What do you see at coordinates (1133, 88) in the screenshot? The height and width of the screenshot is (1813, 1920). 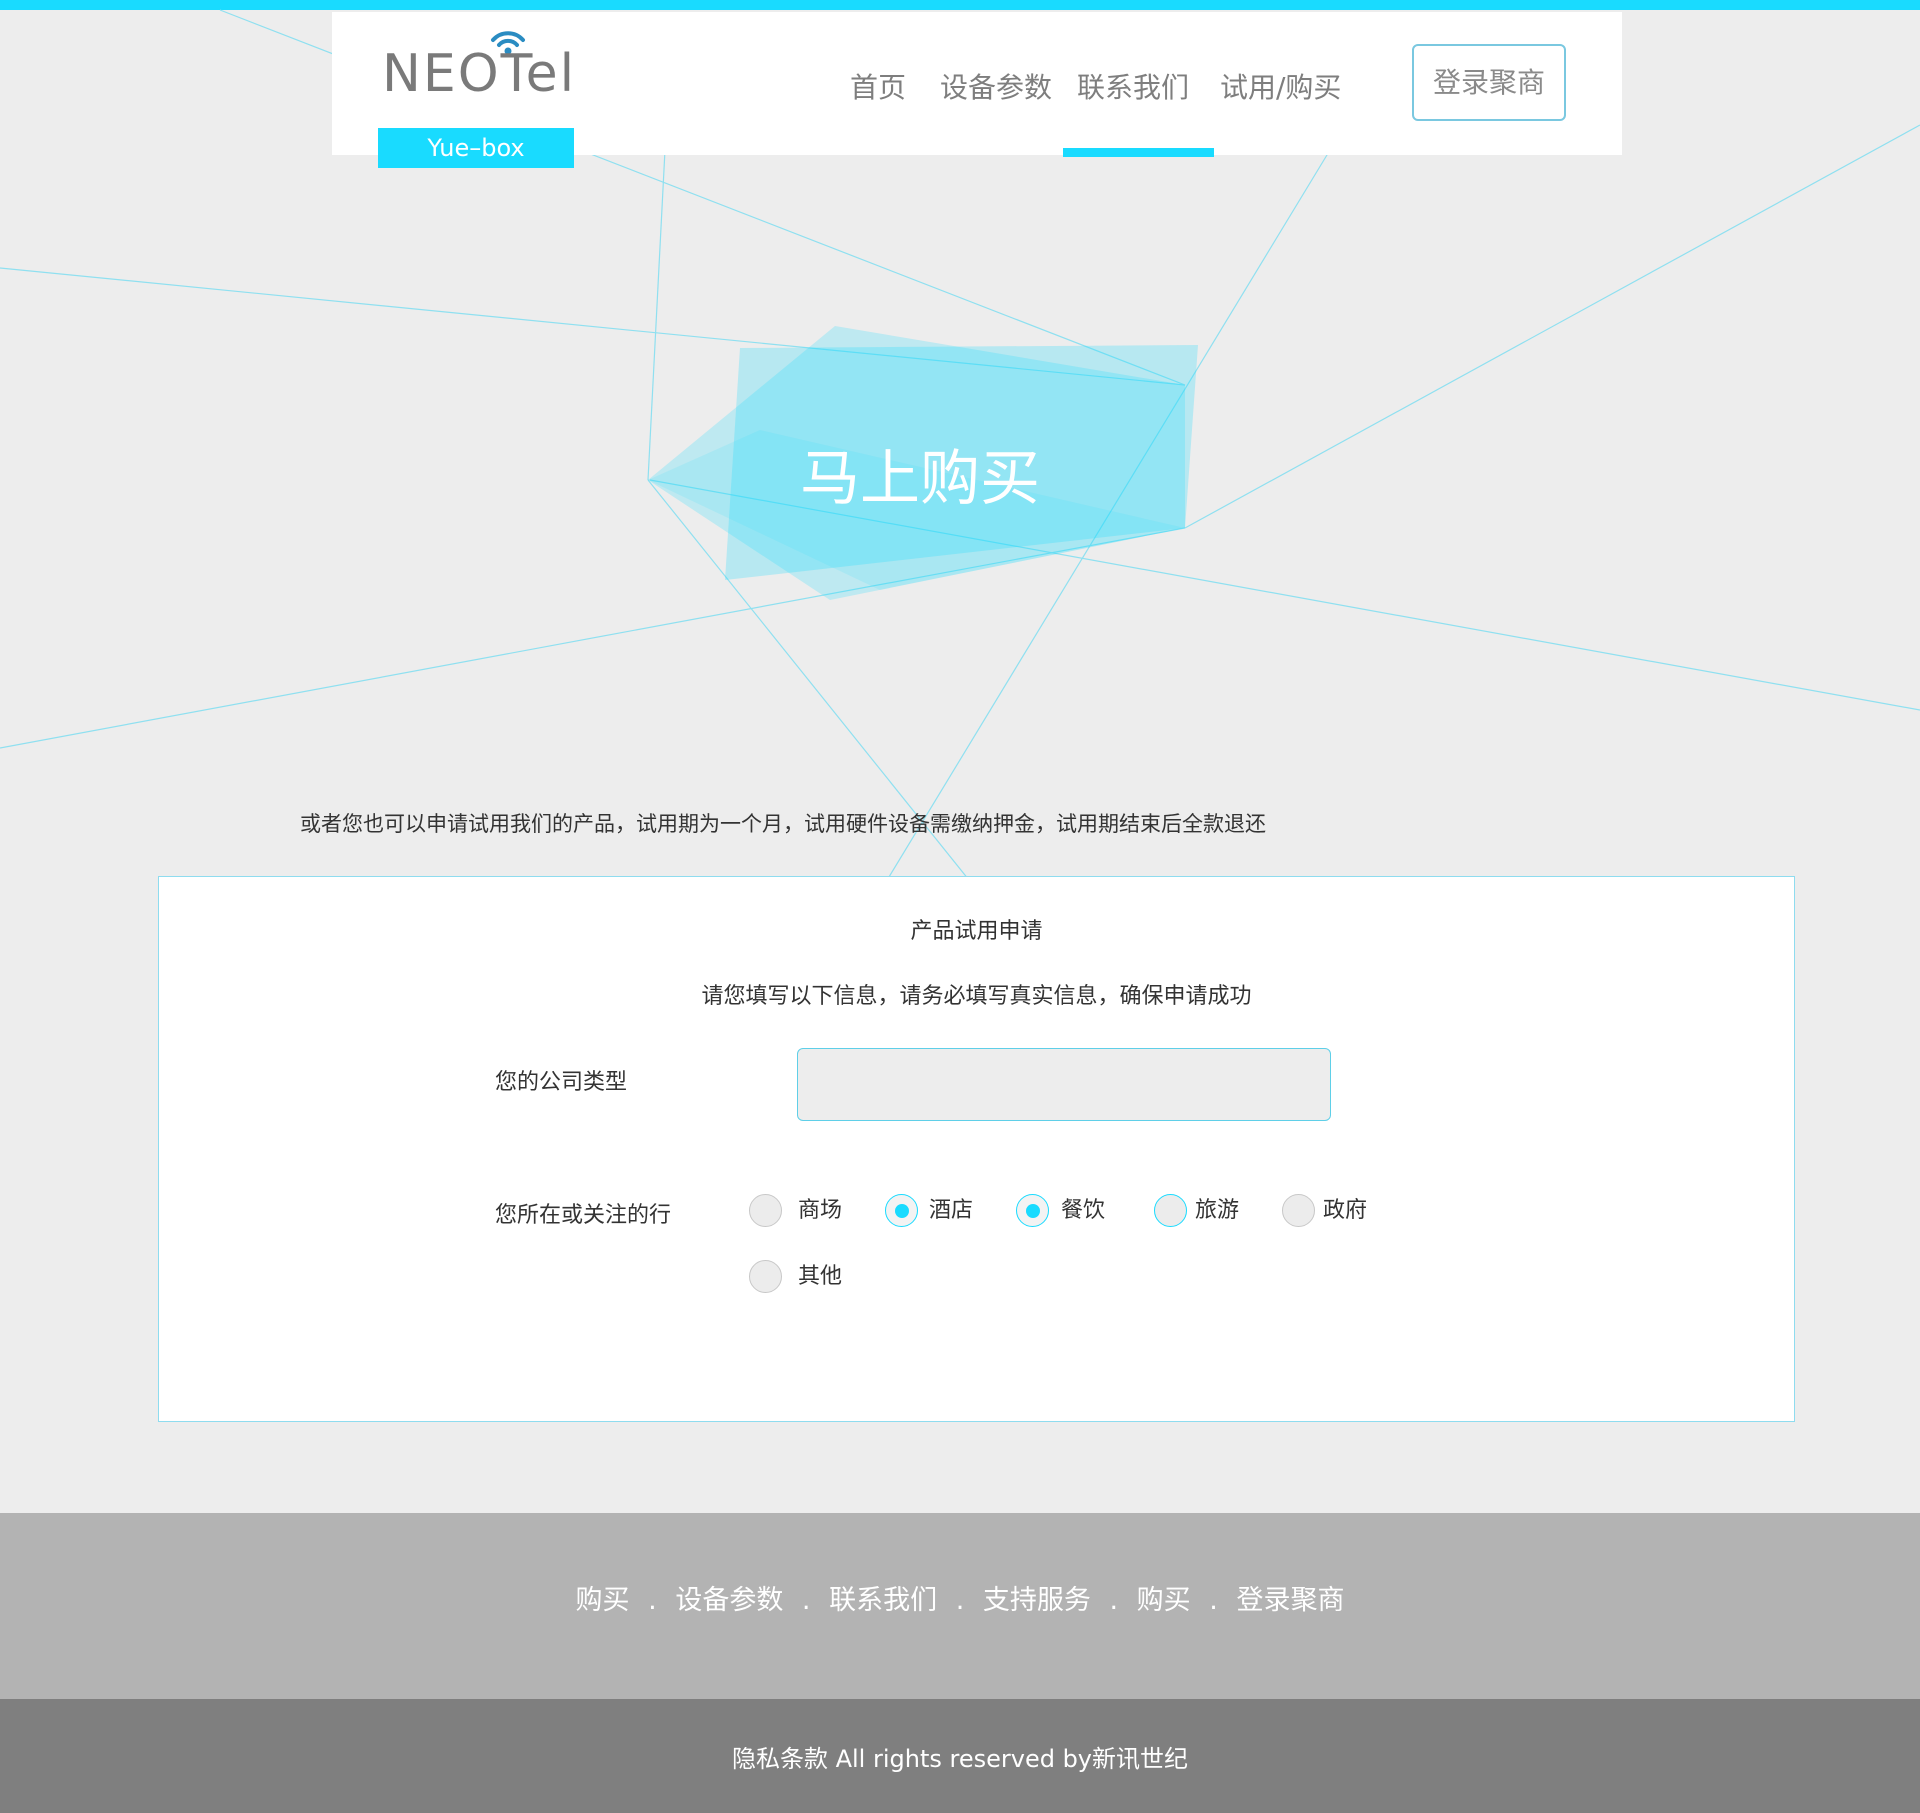 I see `nav-item-contact: 联系我们` at bounding box center [1133, 88].